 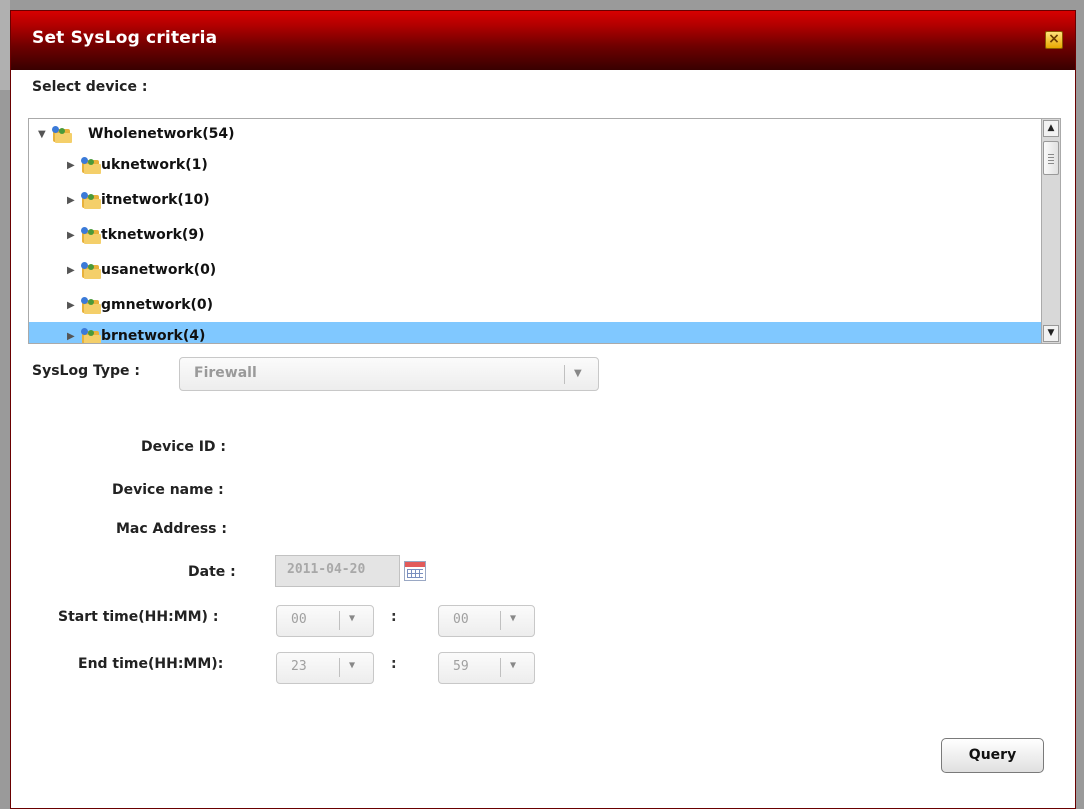 I want to click on tree-node-root: ▼ Wholenetwork(54), so click(x=535, y=135).